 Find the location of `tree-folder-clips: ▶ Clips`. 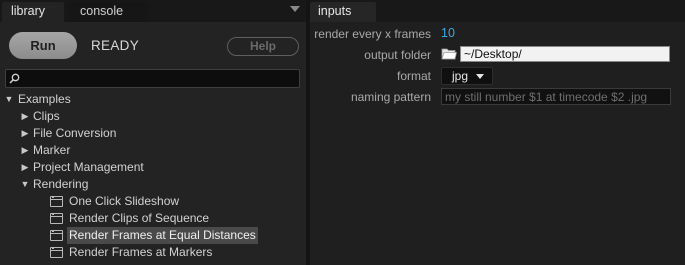

tree-folder-clips: ▶ Clips is located at coordinates (153, 116).